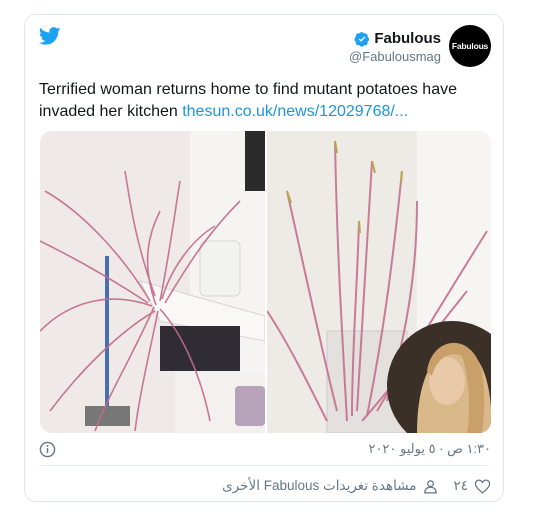 Image resolution: width=550 pixels, height=512 pixels. What do you see at coordinates (264, 465) in the screenshot?
I see `divider` at bounding box center [264, 465].